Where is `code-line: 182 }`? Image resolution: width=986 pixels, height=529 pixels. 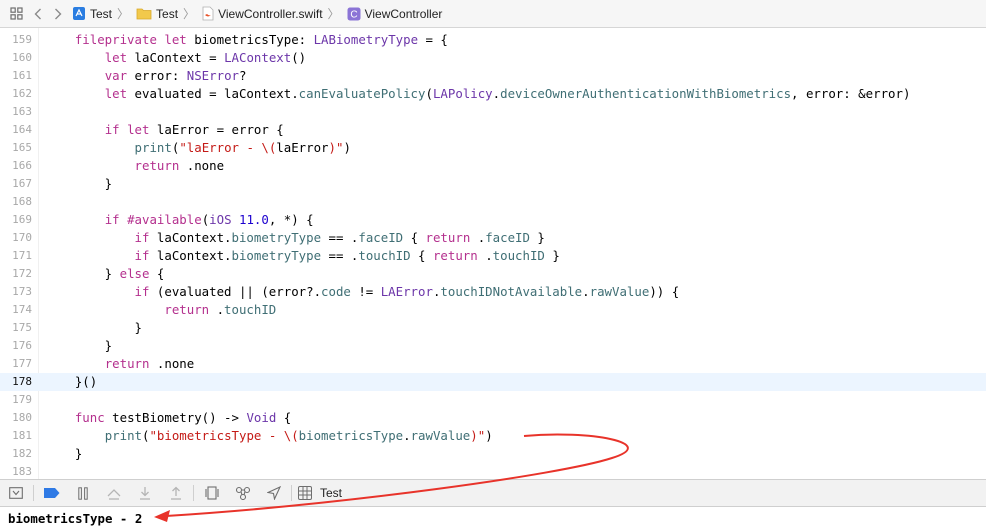
code-line: 182 } is located at coordinates (493, 454).